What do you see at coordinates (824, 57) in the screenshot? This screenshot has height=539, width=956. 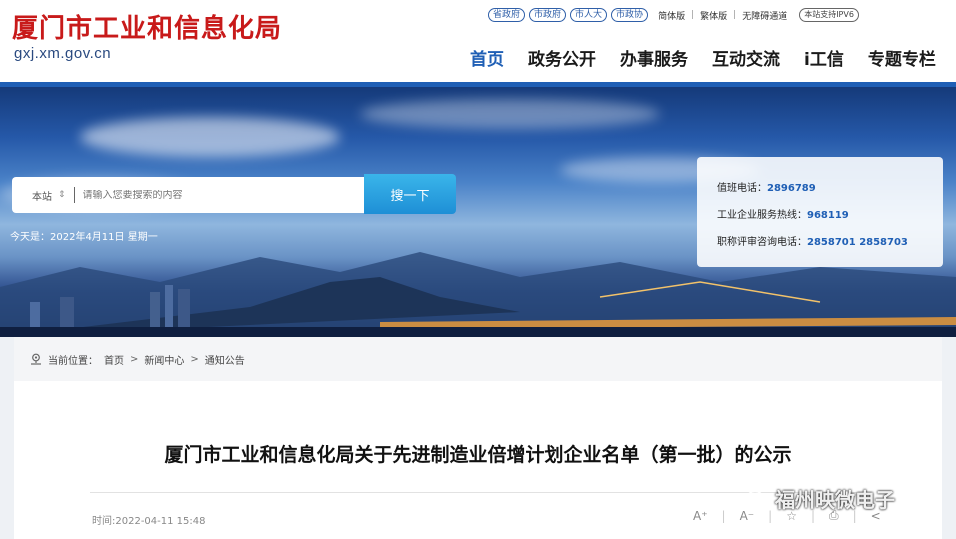 I see `nav-i-gongxin: i工信` at bounding box center [824, 57].